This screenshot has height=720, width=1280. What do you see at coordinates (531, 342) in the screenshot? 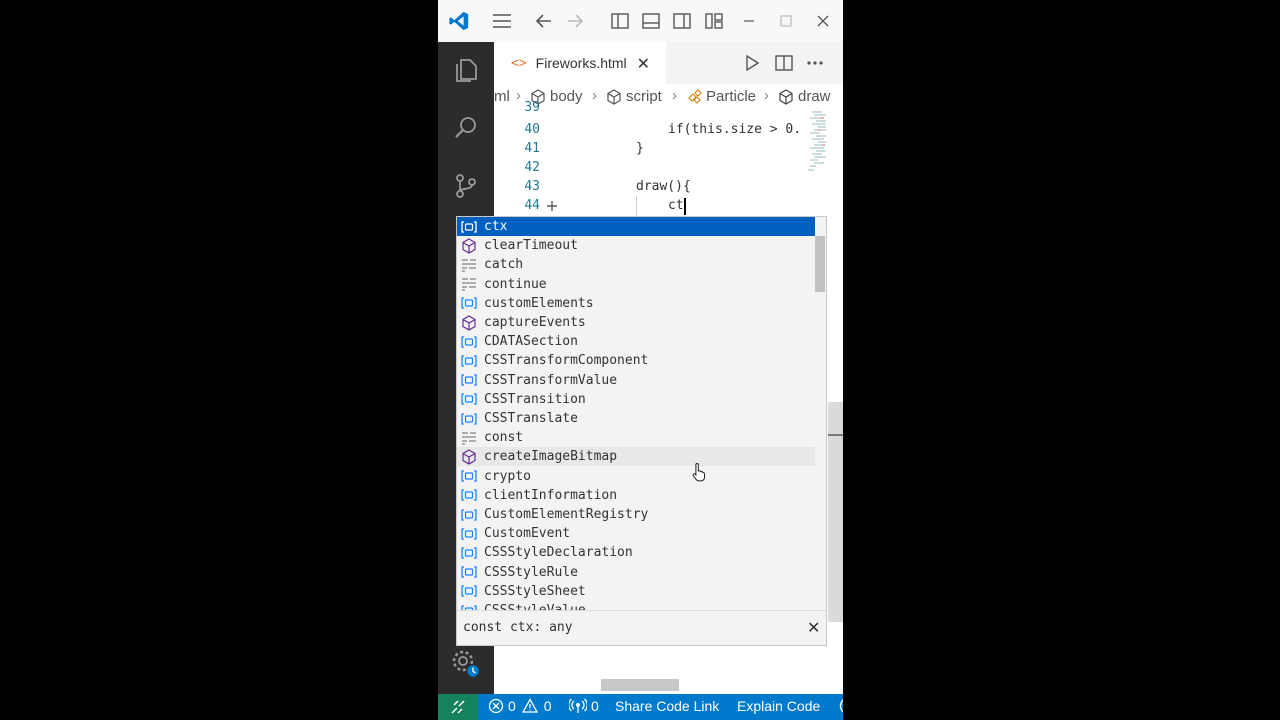
I see `suggestion-label: CDATASection` at bounding box center [531, 342].